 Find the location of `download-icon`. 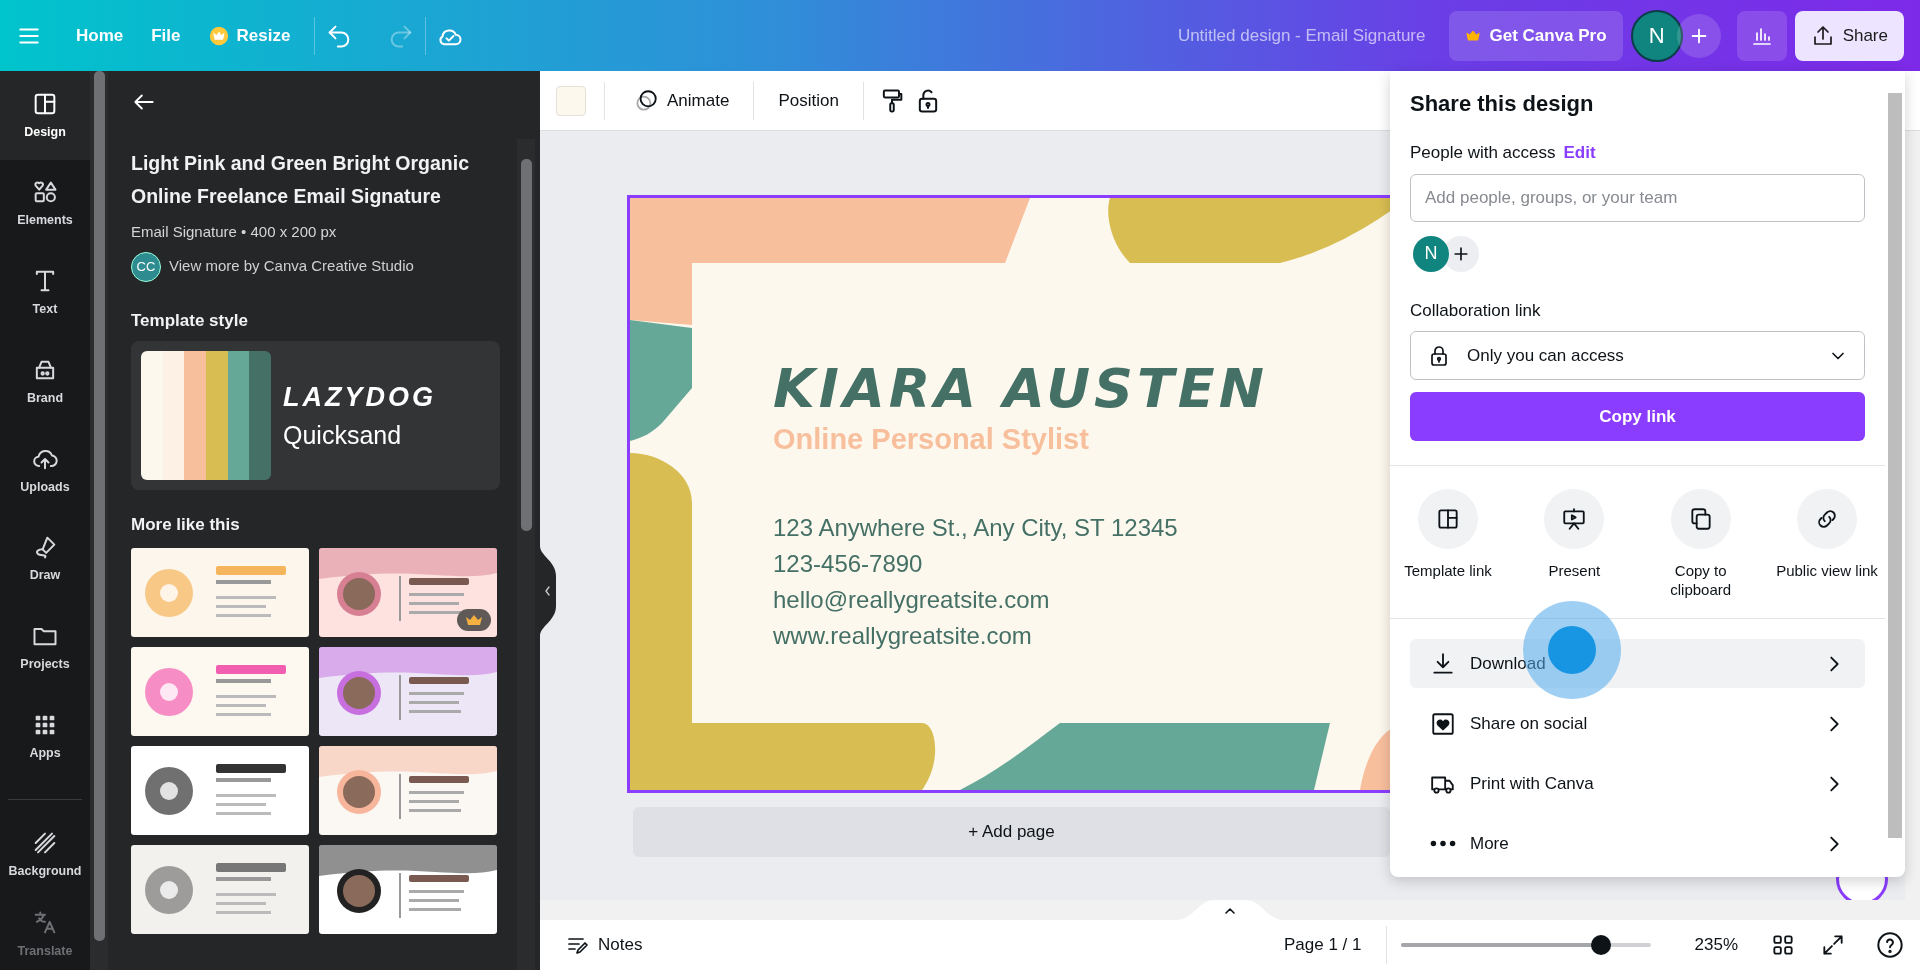

download-icon is located at coordinates (1443, 663).